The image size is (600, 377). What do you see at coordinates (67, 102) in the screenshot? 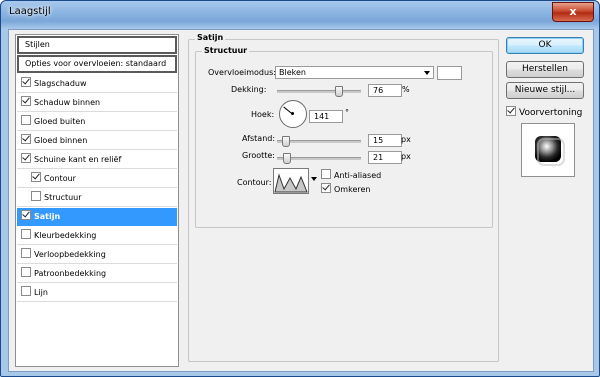
I see `sidebar-item-label: Schaduw binnen` at bounding box center [67, 102].